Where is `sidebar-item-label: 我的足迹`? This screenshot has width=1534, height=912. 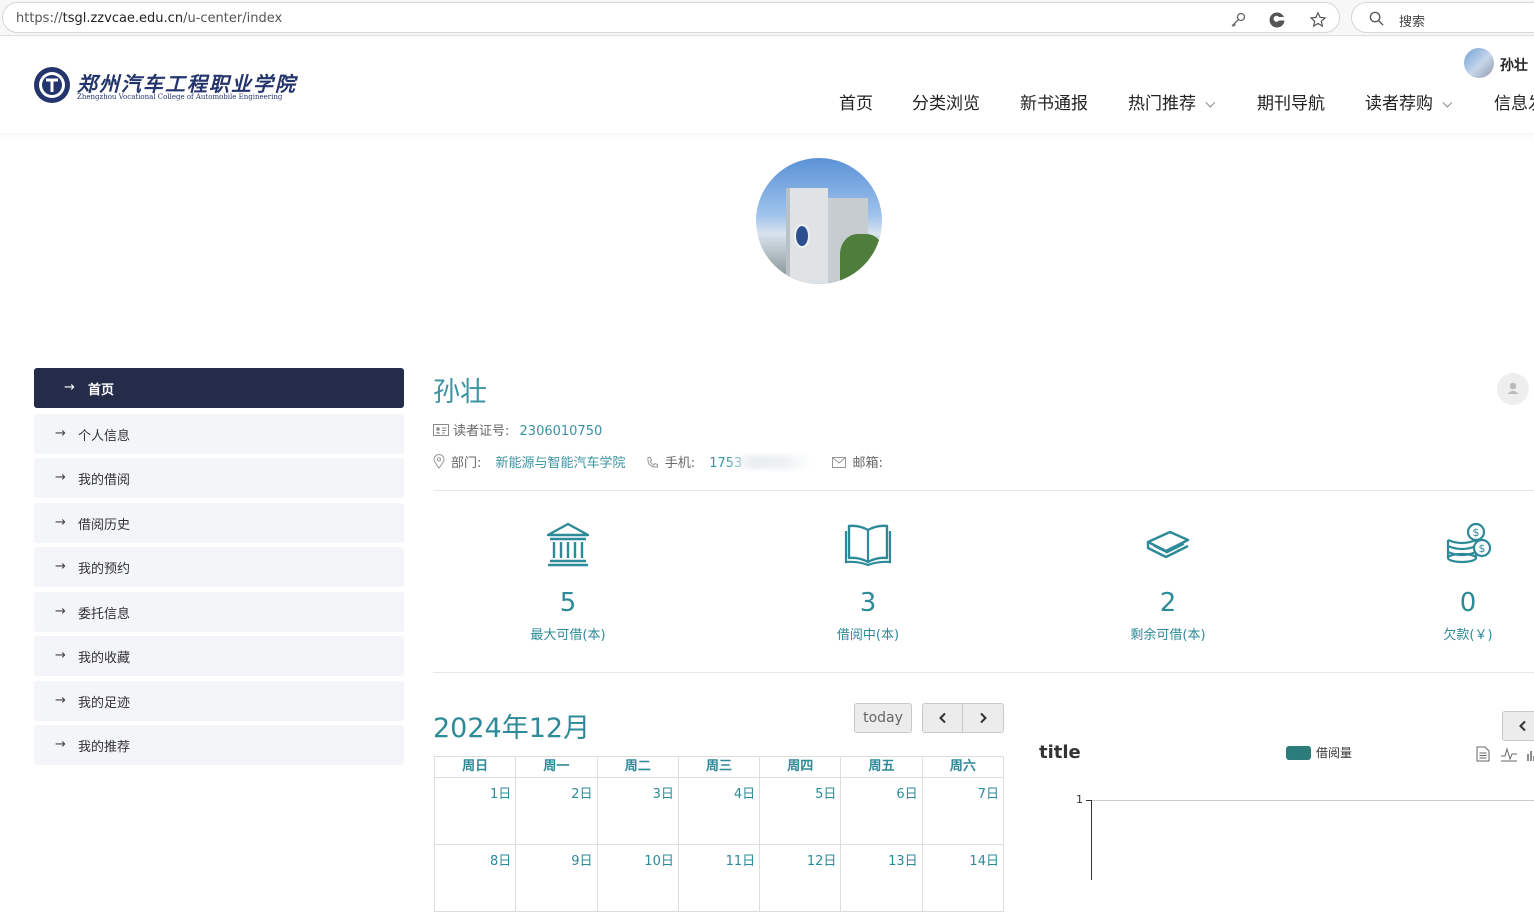
sidebar-item-label: 我的足迹 is located at coordinates (104, 703).